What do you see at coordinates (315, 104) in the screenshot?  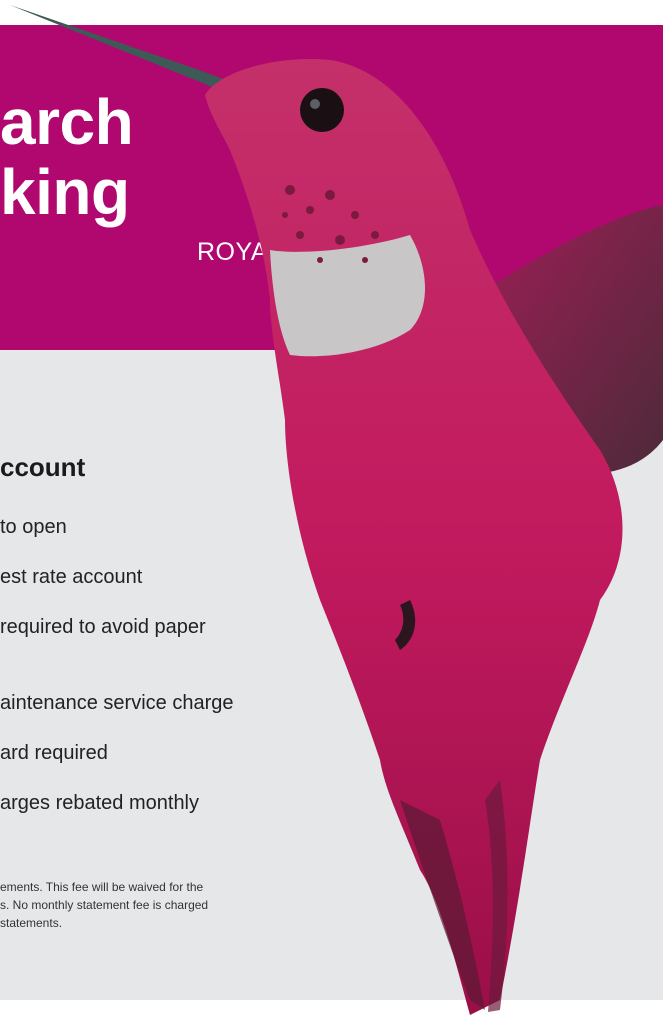 I see `eye-highlight` at bounding box center [315, 104].